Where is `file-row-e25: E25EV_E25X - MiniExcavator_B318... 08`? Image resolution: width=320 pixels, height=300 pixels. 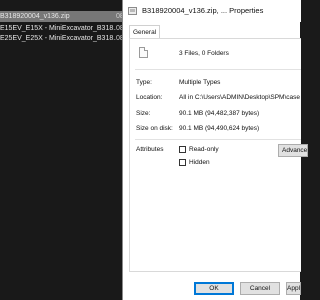
file-row-e25: E25EV_E25X - MiniExcavator_B318... 08 is located at coordinates (65, 38).